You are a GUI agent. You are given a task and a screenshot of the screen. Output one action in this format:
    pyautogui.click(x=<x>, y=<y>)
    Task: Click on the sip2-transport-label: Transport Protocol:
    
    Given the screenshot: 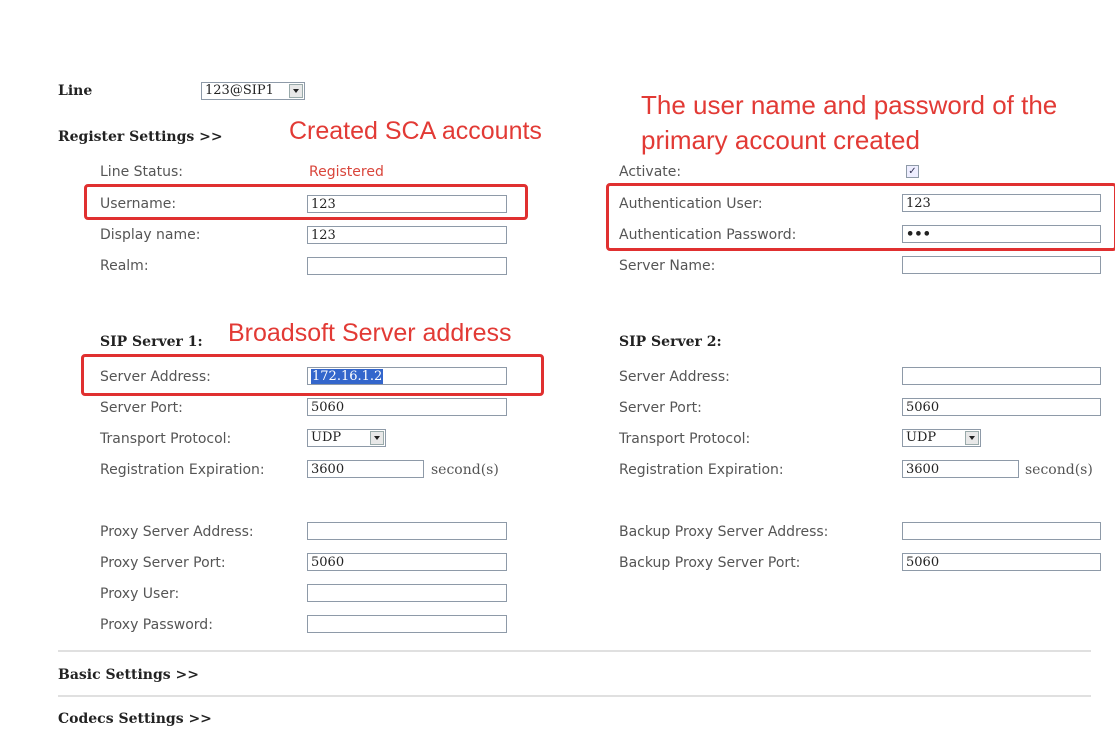 What is the action you would take?
    pyautogui.click(x=685, y=439)
    